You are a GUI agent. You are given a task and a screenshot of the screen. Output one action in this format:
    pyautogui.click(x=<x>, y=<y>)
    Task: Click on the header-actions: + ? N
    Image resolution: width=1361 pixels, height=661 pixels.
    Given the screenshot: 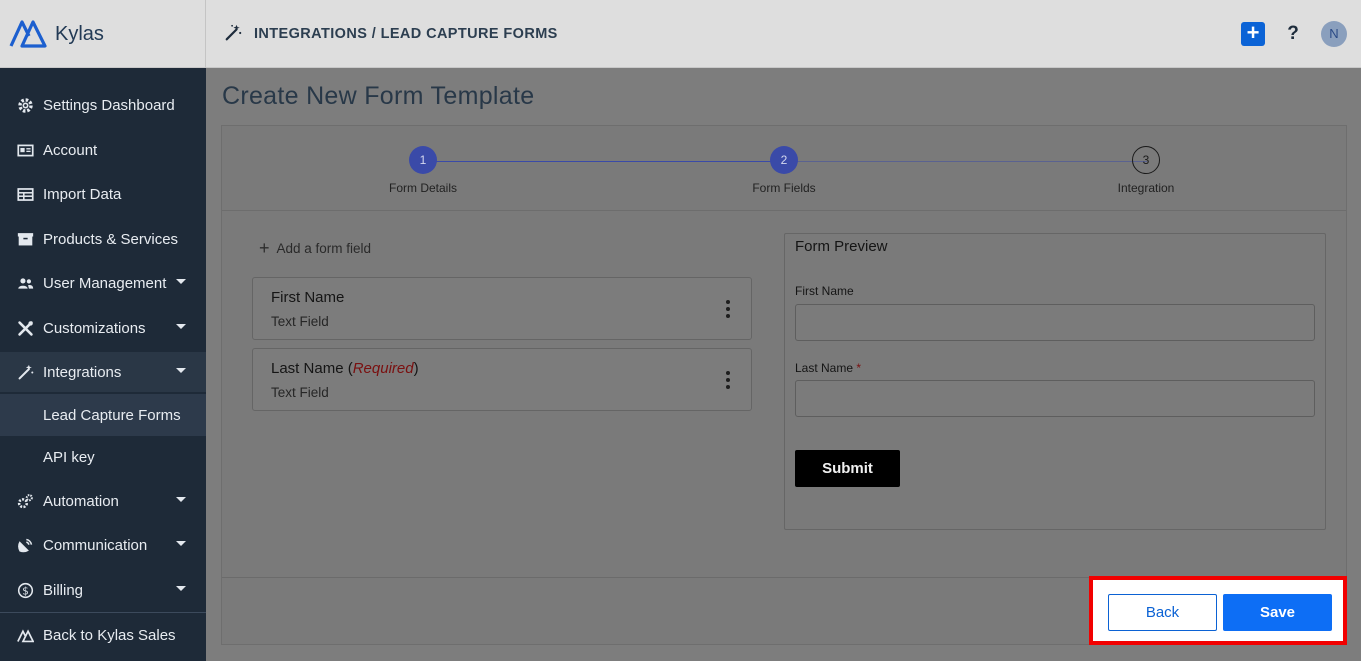 What is the action you would take?
    pyautogui.click(x=1294, y=34)
    